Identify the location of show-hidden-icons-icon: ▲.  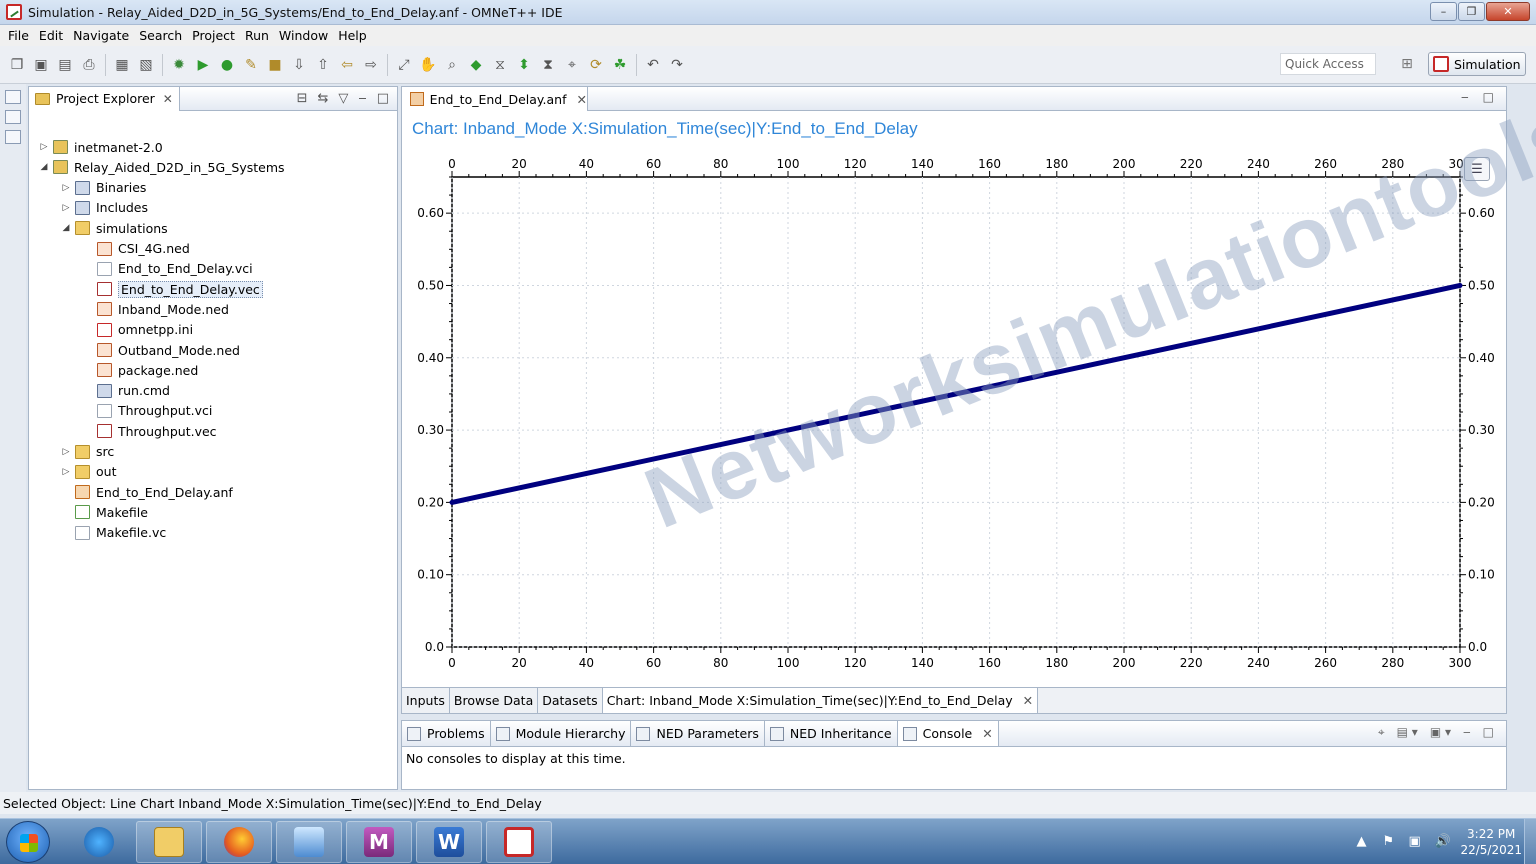
(1364, 842).